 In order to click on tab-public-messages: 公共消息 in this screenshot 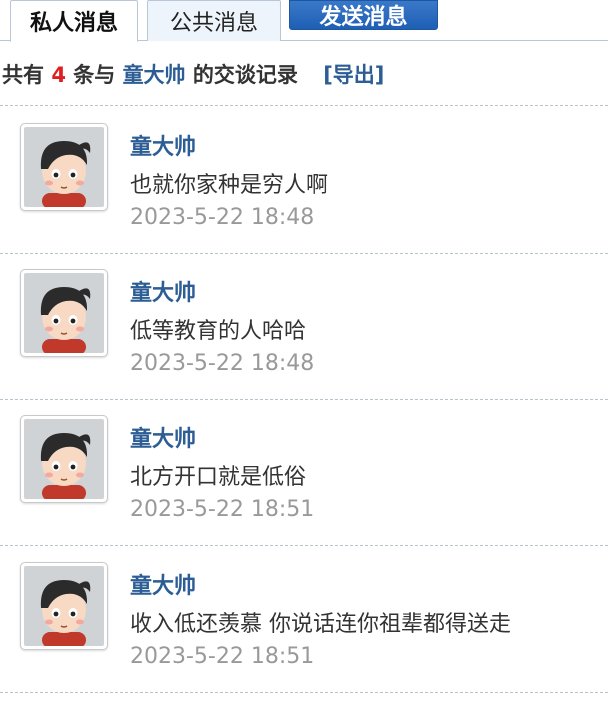, I will do `click(214, 20)`.